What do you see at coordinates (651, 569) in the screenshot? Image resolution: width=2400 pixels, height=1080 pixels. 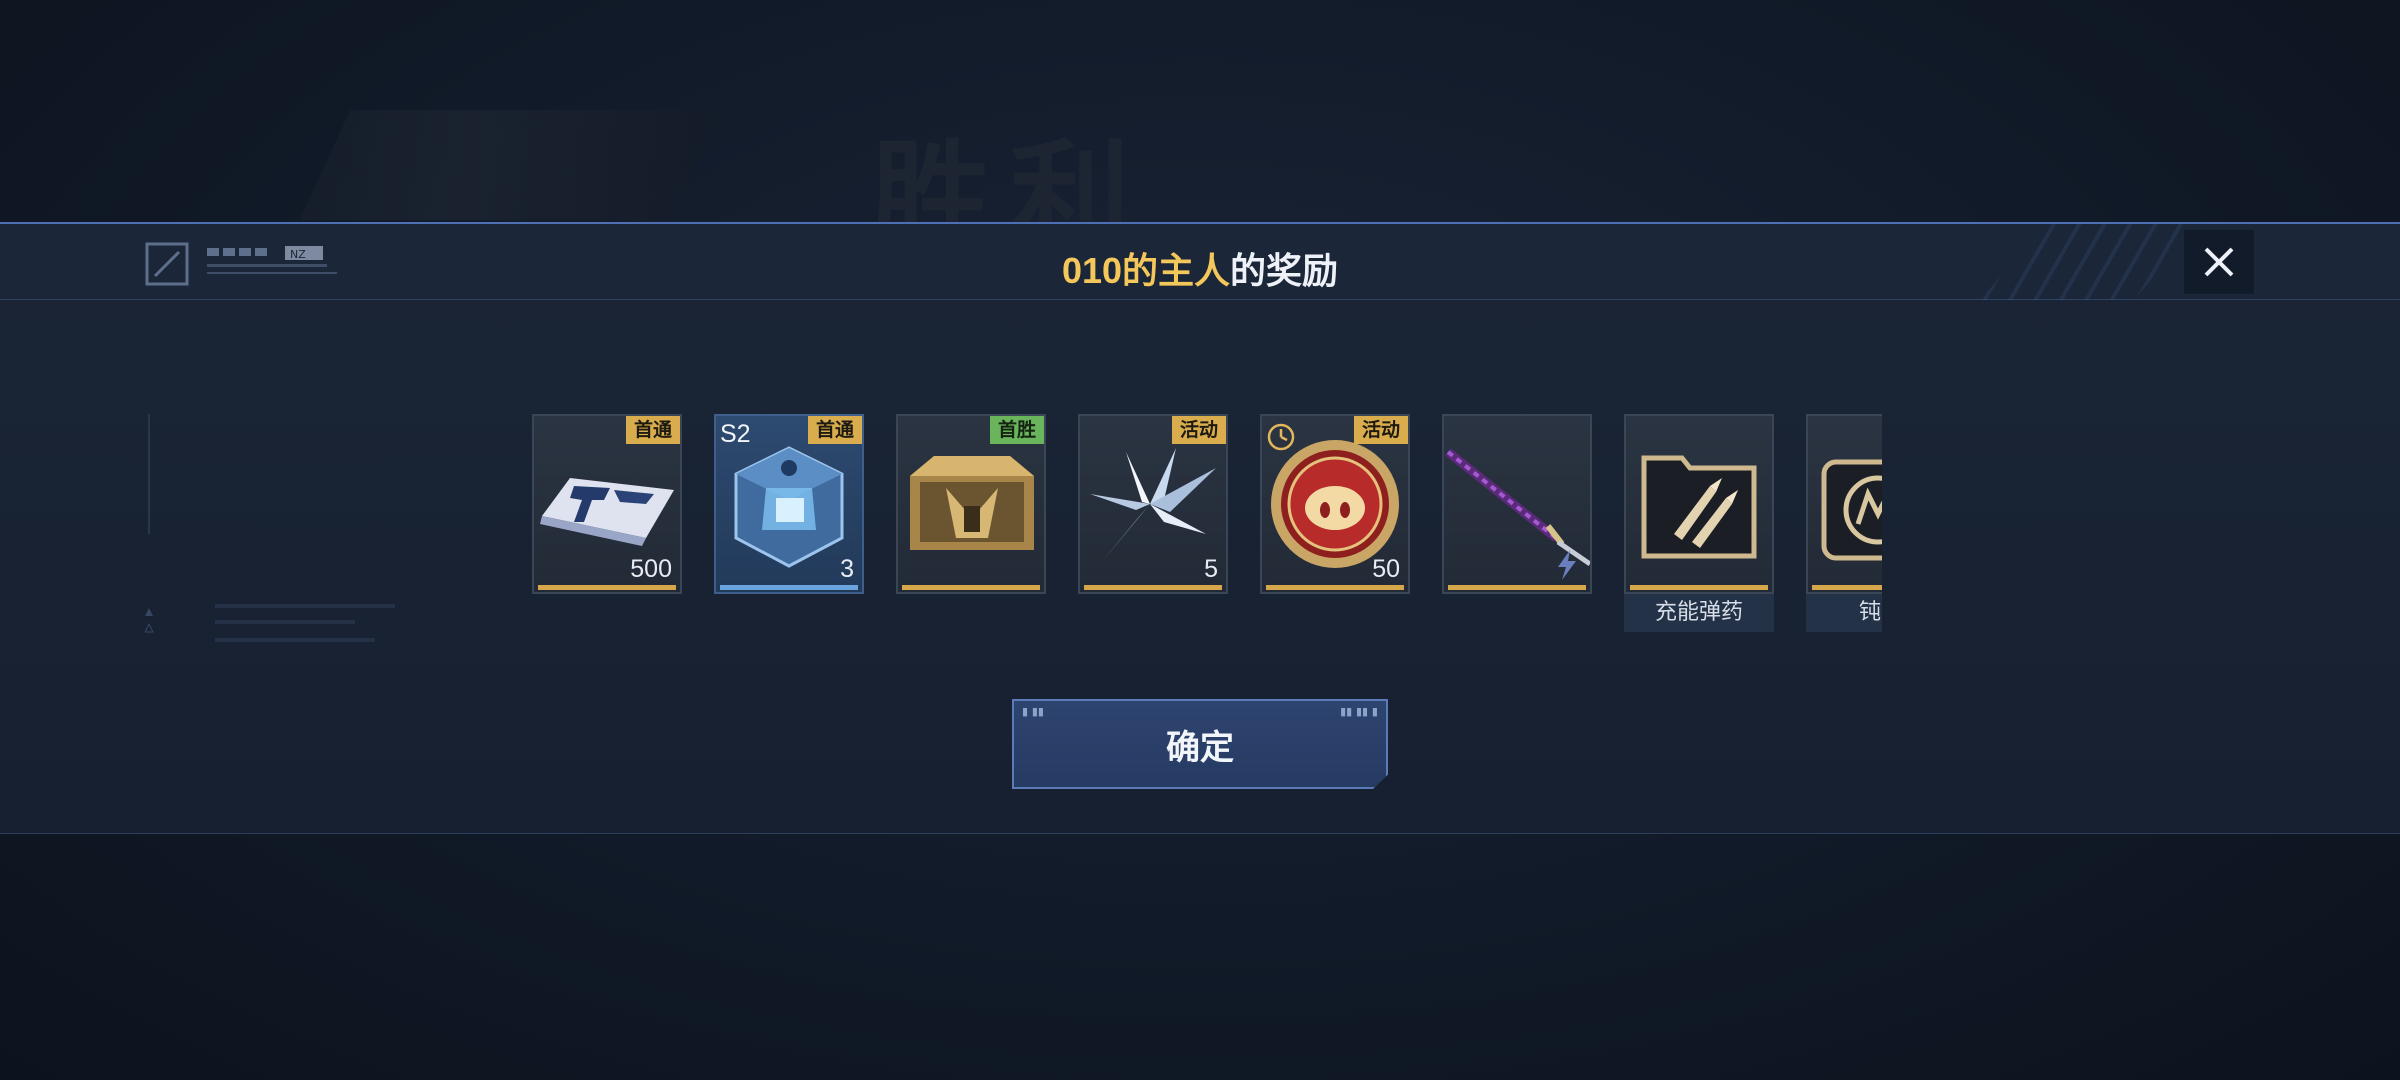 I see `reward-count: 500` at bounding box center [651, 569].